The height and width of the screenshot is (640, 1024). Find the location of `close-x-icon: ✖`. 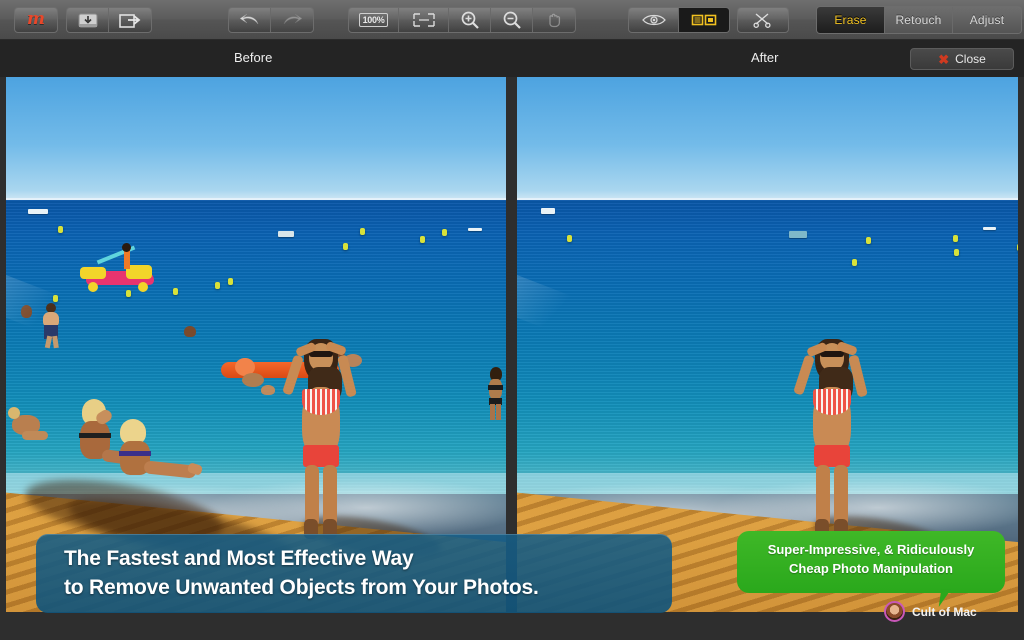

close-x-icon: ✖ is located at coordinates (944, 59).